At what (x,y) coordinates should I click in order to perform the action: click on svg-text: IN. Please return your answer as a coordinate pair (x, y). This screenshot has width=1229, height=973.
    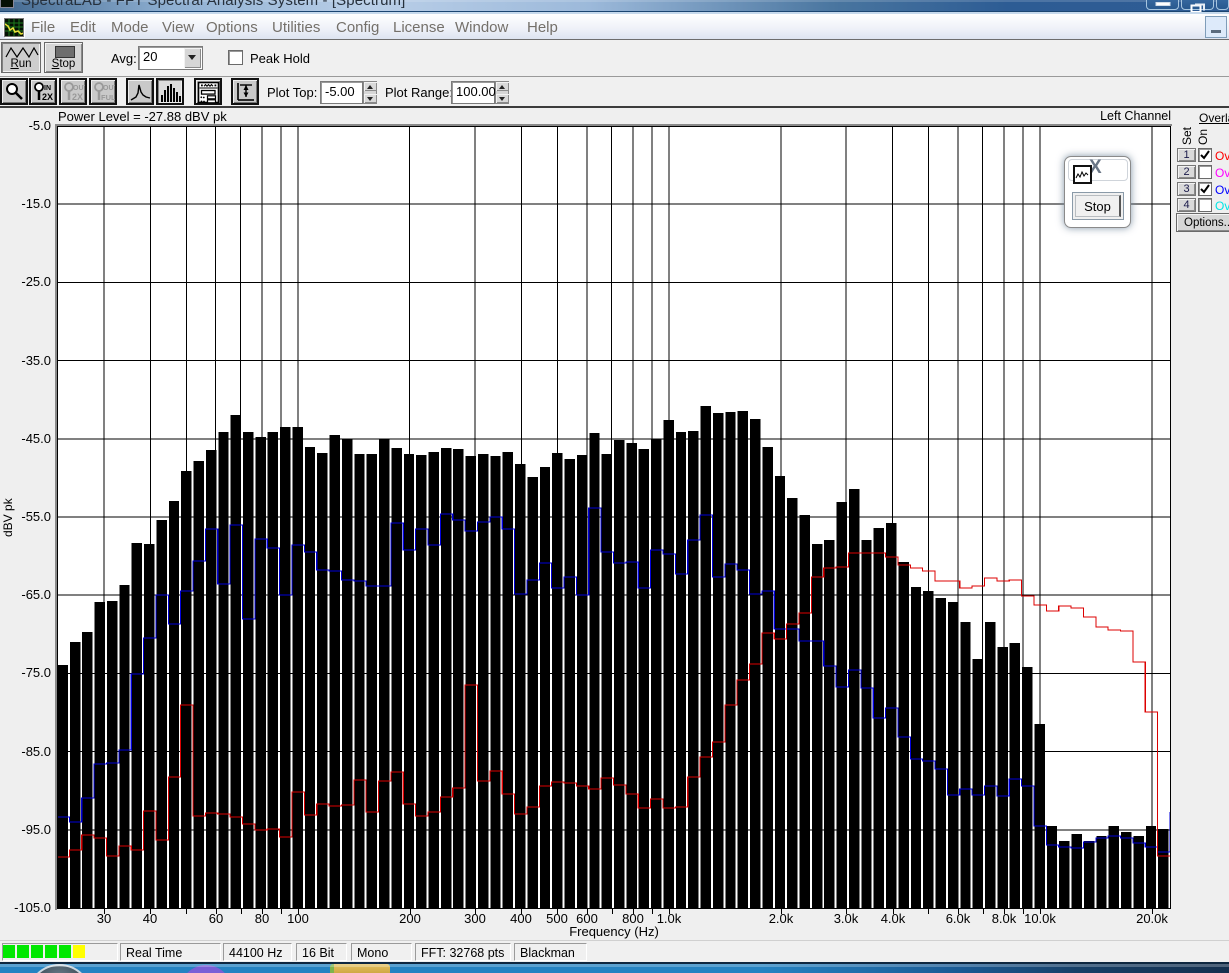
    Looking at the image, I should click on (47, 88).